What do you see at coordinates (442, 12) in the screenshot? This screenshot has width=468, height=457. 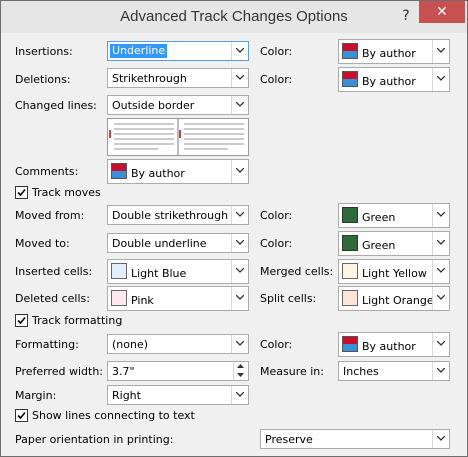 I see `close-button: ✕` at bounding box center [442, 12].